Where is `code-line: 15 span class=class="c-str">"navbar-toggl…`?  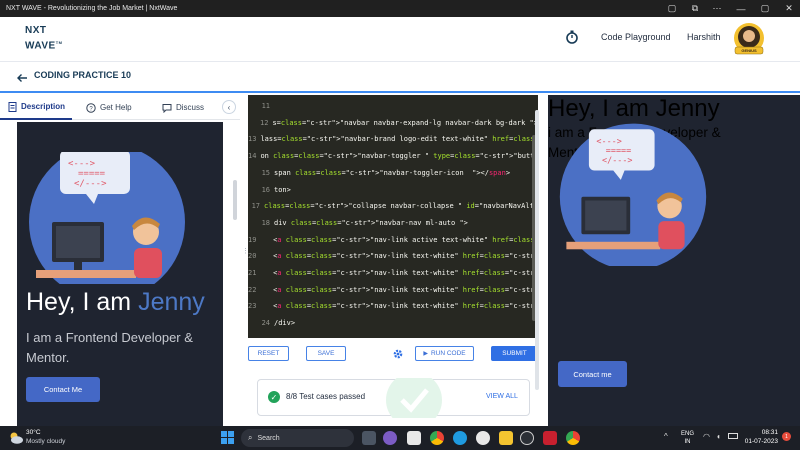
code-line: 15 span class=class="c-str">"navbar-toggl… is located at coordinates (393, 173).